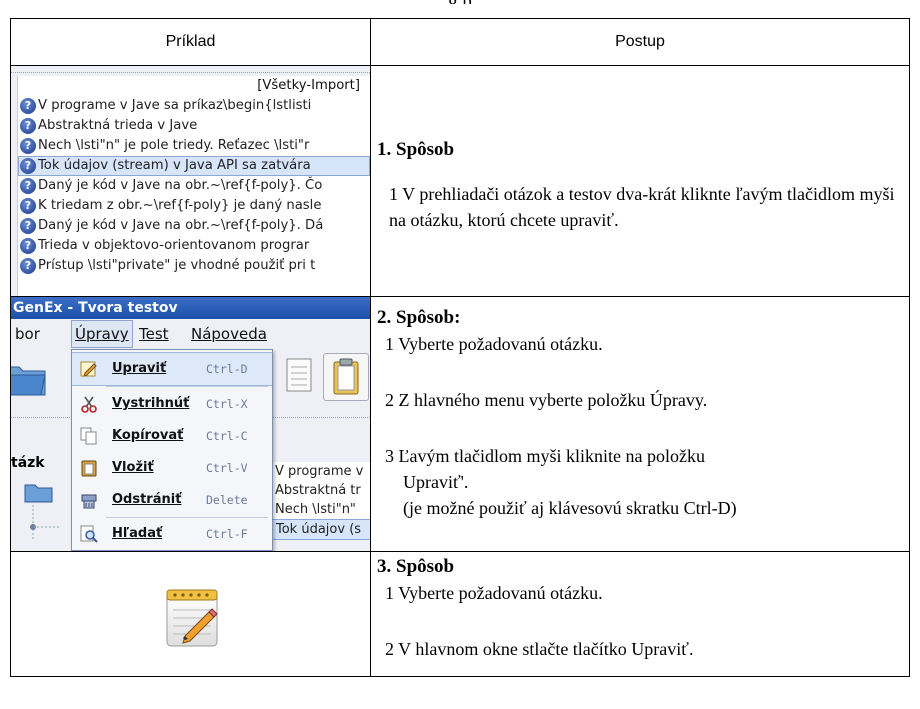  Describe the element at coordinates (187, 386) in the screenshot. I see `menu-separator` at that location.